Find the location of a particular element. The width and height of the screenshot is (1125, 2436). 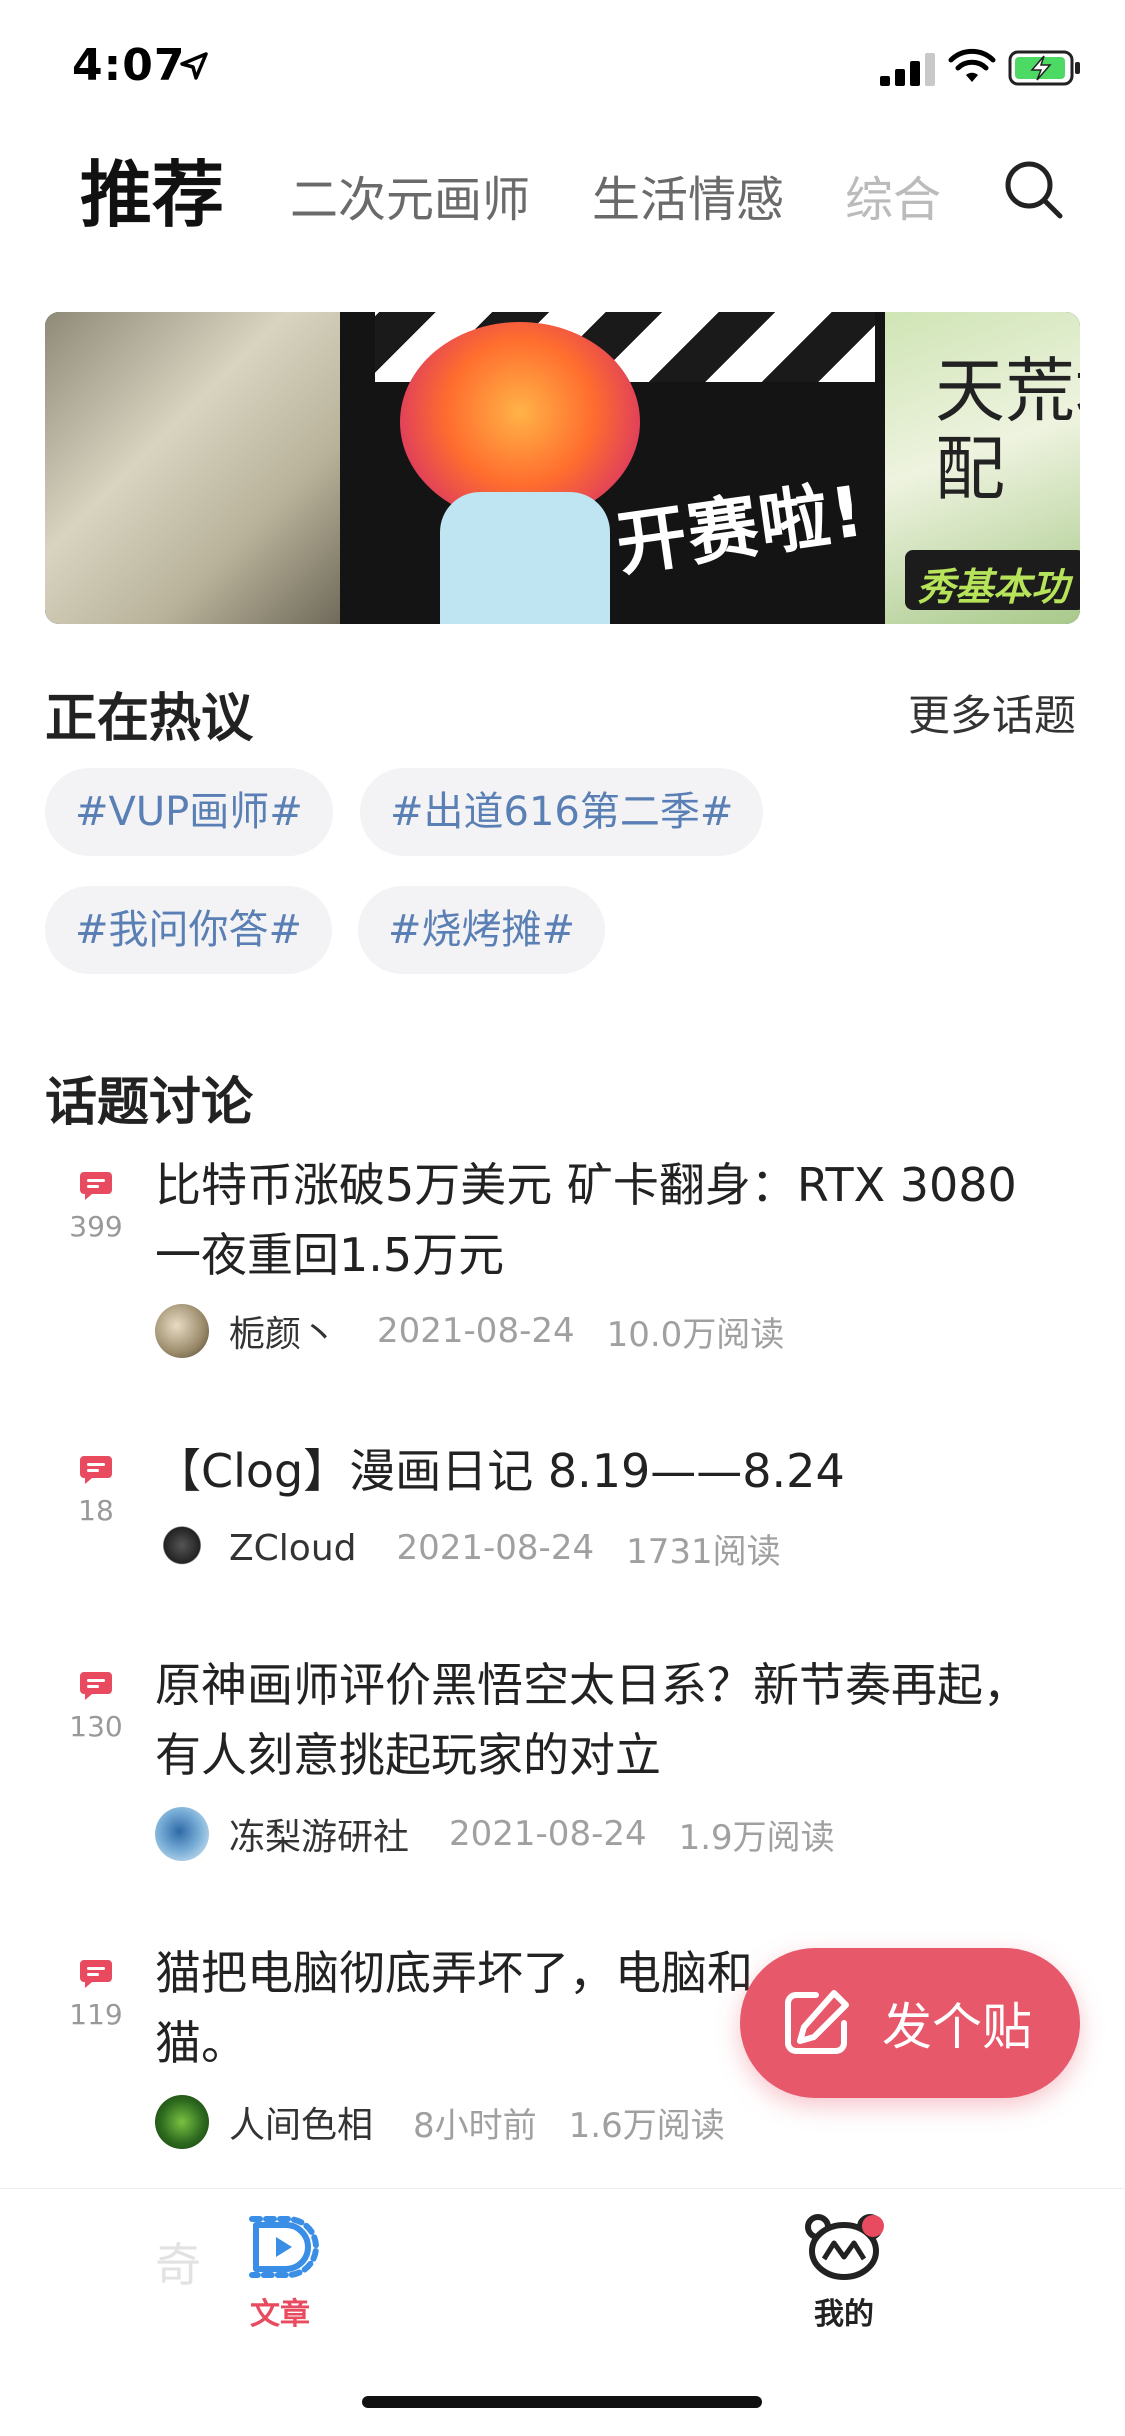

create-post-button: 发个贴 is located at coordinates (910, 2023).